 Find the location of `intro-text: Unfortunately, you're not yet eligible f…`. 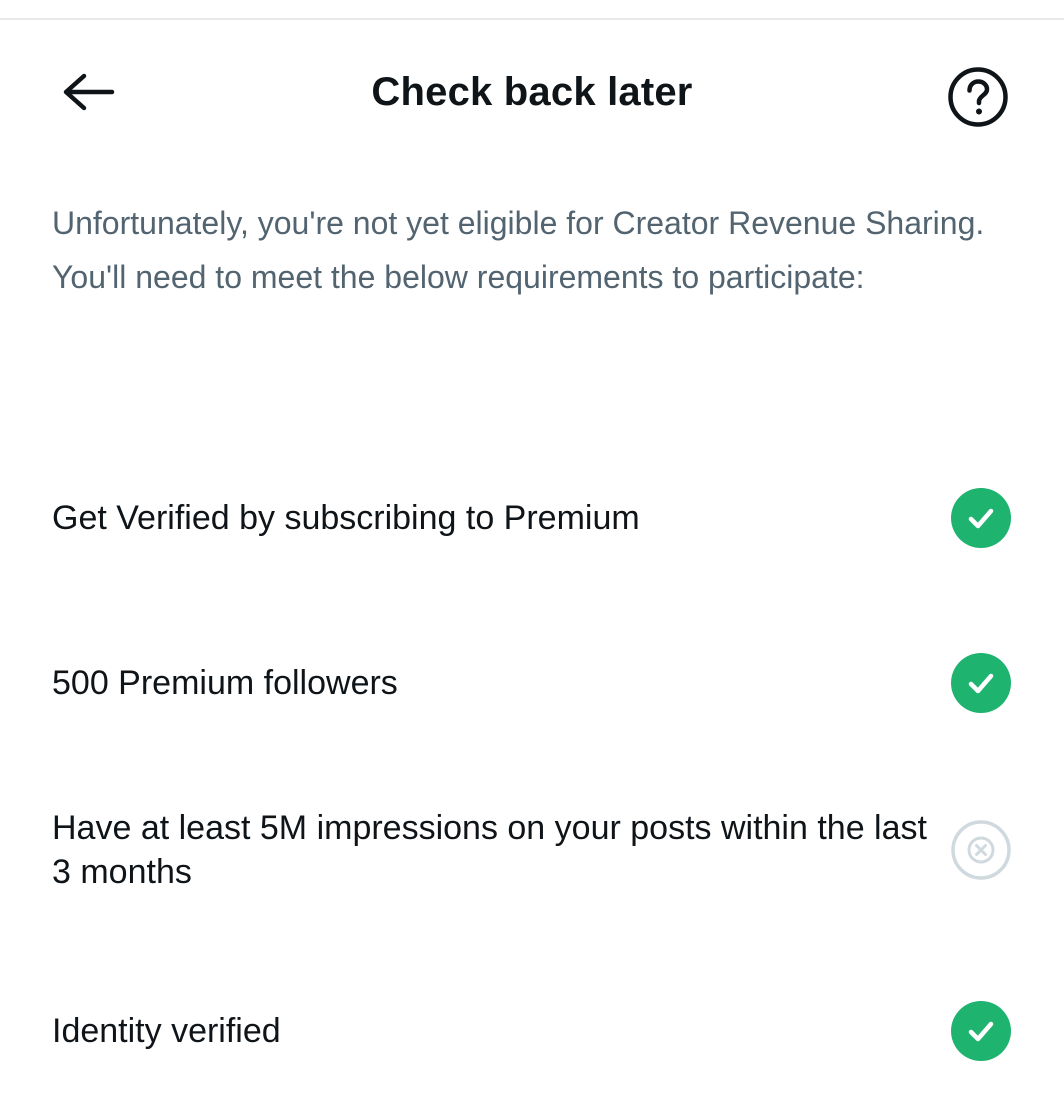

intro-text: Unfortunately, you're not yet eligible f… is located at coordinates (518, 250).